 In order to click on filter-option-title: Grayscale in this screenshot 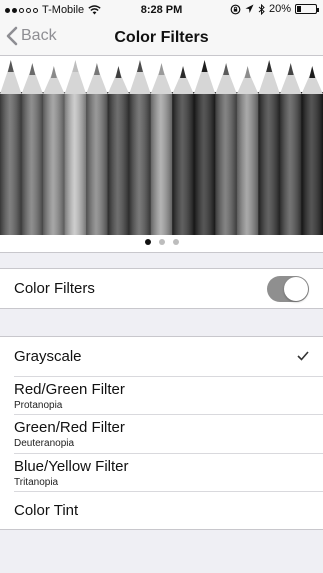, I will do `click(48, 356)`.